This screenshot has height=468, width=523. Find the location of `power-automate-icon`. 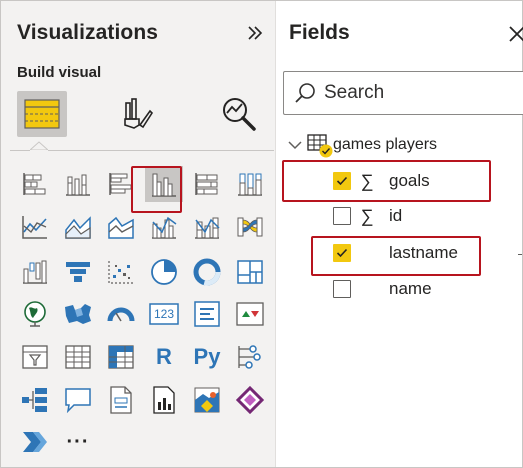

power-automate-icon is located at coordinates (35, 442).